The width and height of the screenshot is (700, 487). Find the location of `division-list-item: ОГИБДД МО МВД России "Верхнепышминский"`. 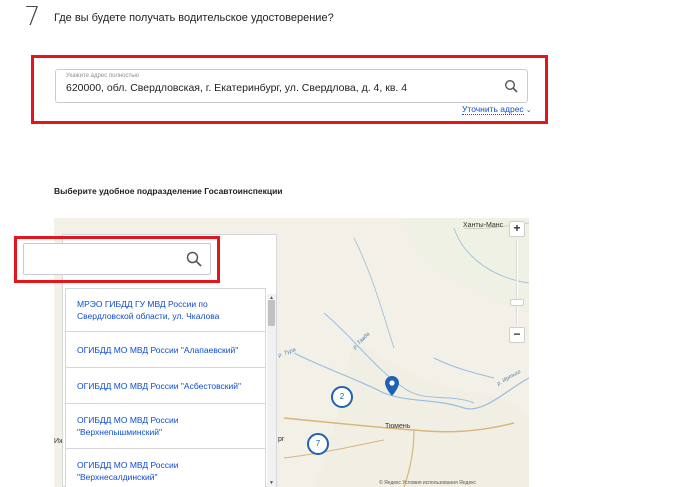

division-list-item: ОГИБДД МО МВД России "Верхнепышминский" is located at coordinates (165, 426).